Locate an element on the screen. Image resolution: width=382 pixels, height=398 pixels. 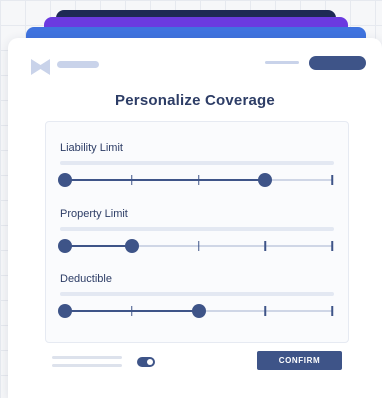
slider-group-liability: Liability Limit is located at coordinates (197, 172).